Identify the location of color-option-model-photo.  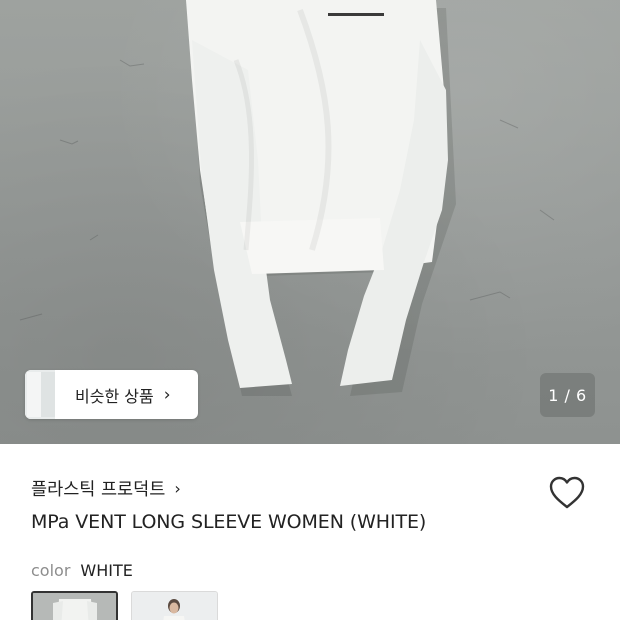
(174, 605).